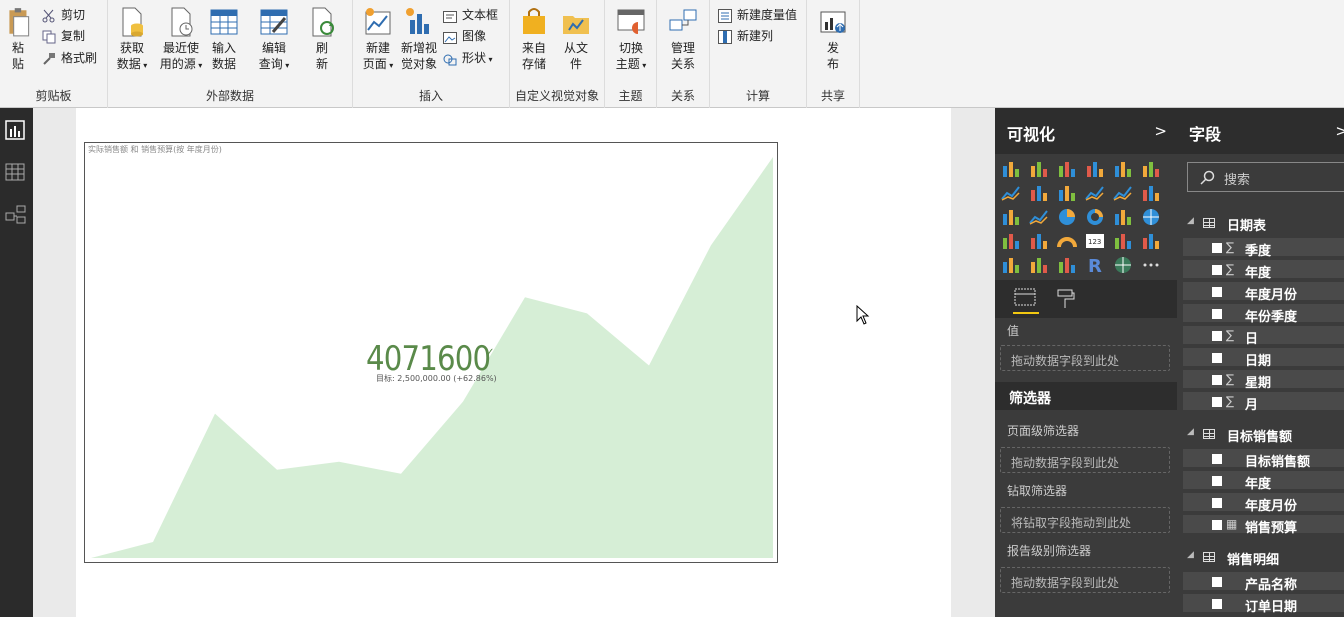 The height and width of the screenshot is (617, 1344). What do you see at coordinates (1085, 520) in the screenshot?
I see `drillthrough-drop-zone: 将钻取字段拖动到此处` at bounding box center [1085, 520].